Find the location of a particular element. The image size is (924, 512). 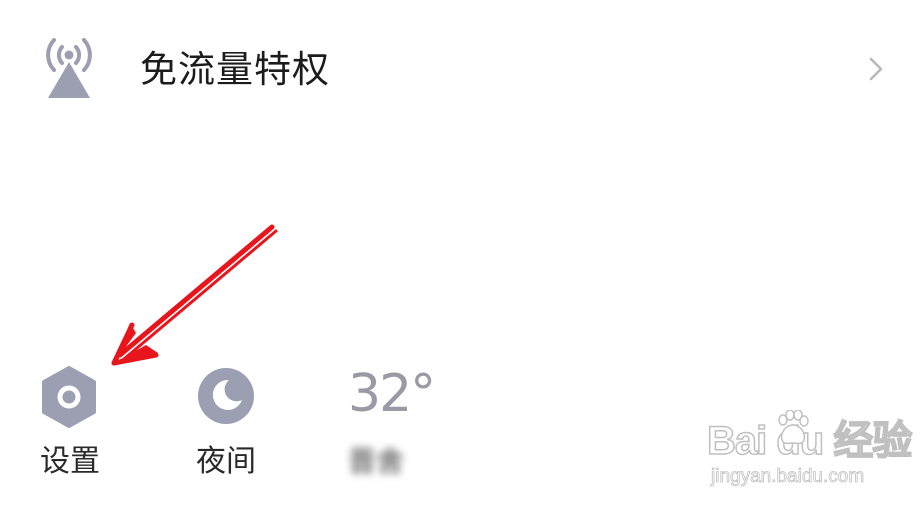

baidu-jingyan-watermark: Bai du 经验 jingyan.baidu.com is located at coordinates (809, 453).